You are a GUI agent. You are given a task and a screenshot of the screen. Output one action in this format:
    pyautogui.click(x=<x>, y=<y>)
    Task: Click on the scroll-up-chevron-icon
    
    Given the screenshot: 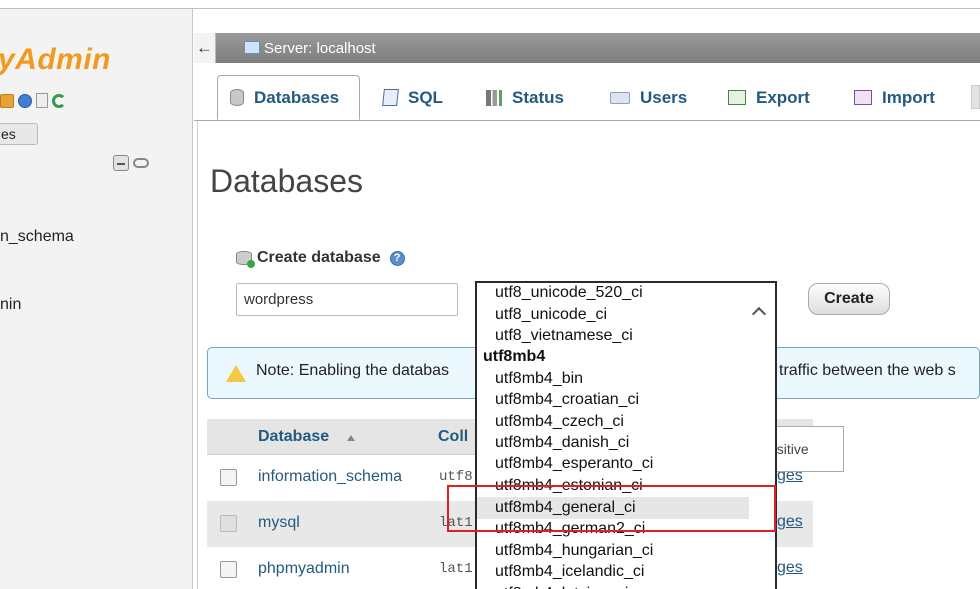 What is the action you would take?
    pyautogui.click(x=759, y=312)
    